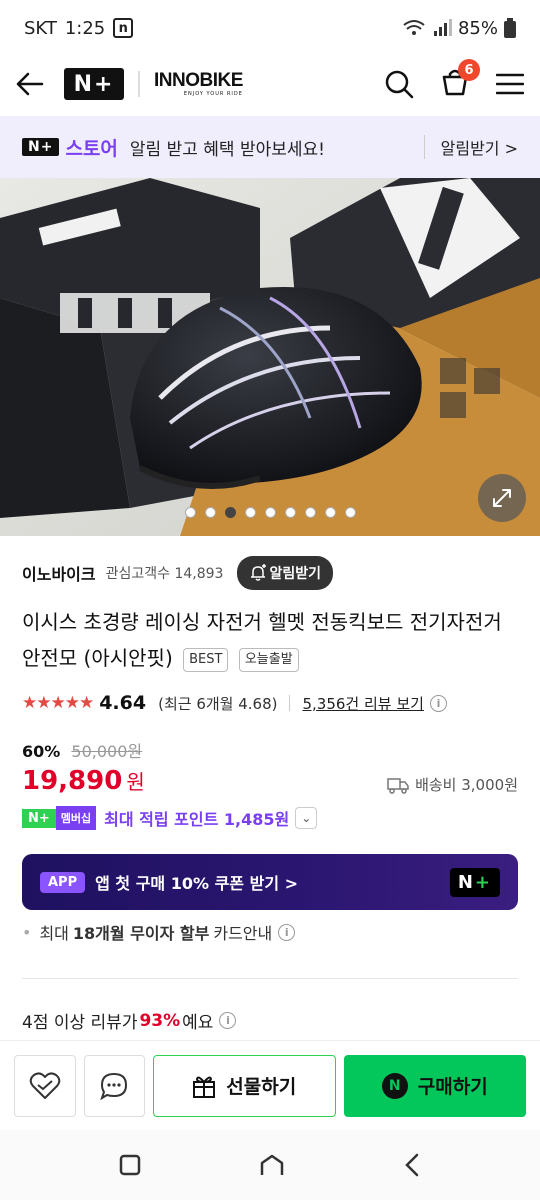 This screenshot has width=540, height=1200. I want to click on nplus-logo: N+, so click(94, 84).